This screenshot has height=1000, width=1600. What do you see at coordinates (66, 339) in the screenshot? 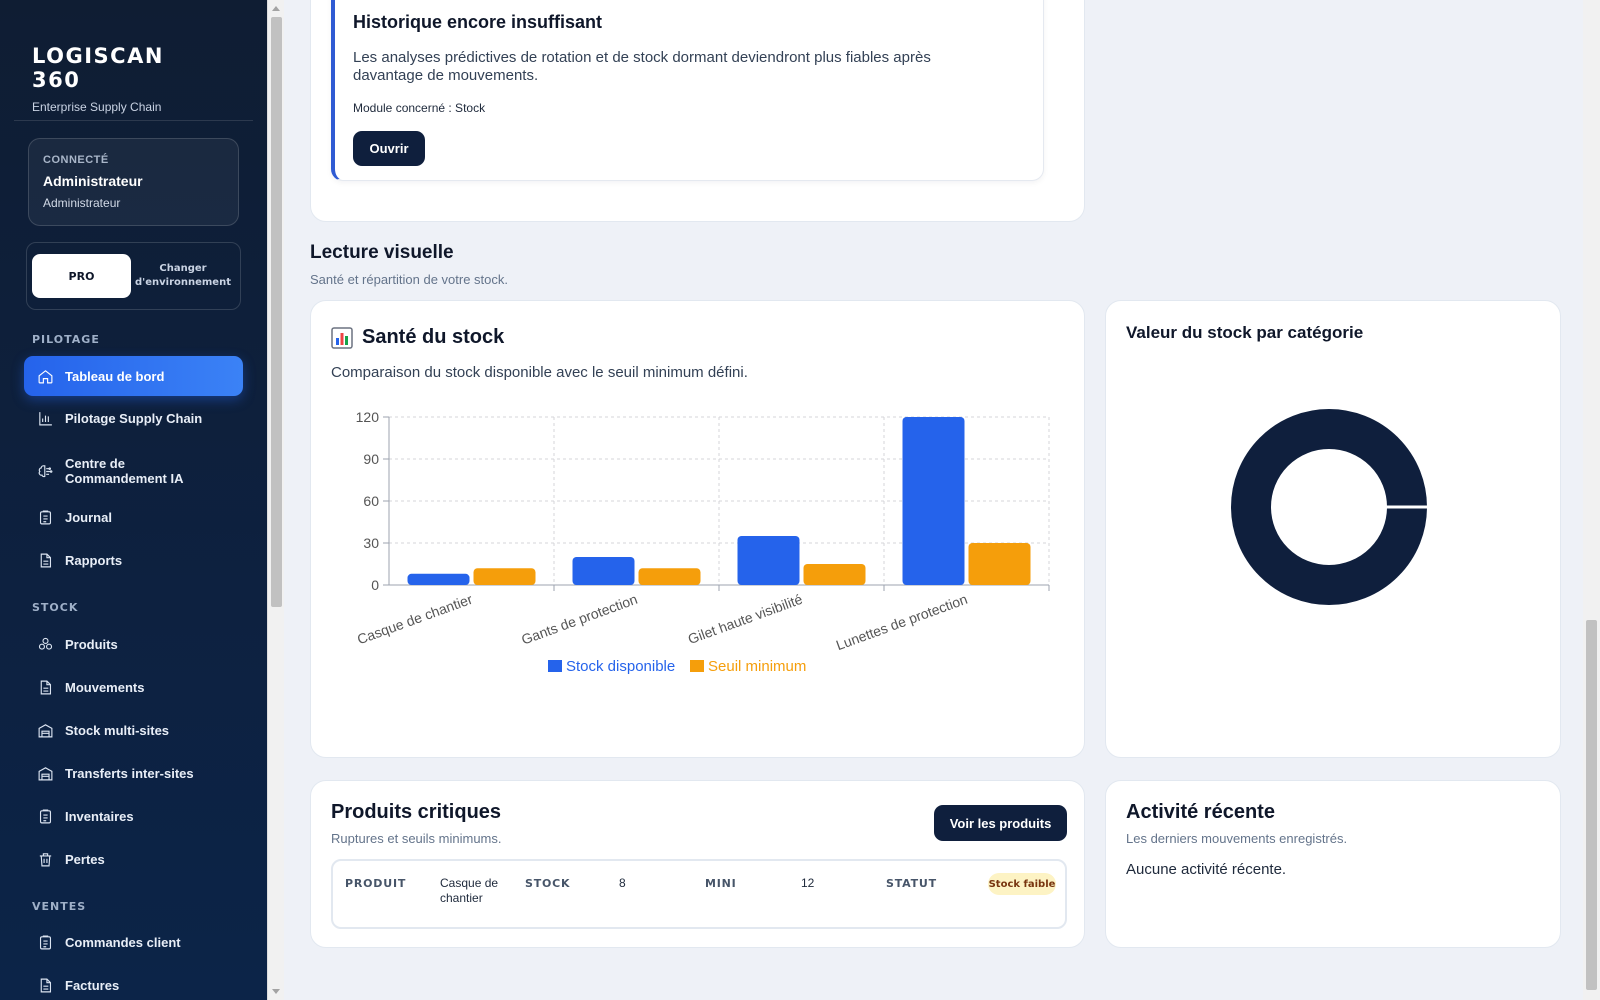
I see `nav-section-pilotage: PILOTAGE` at bounding box center [66, 339].